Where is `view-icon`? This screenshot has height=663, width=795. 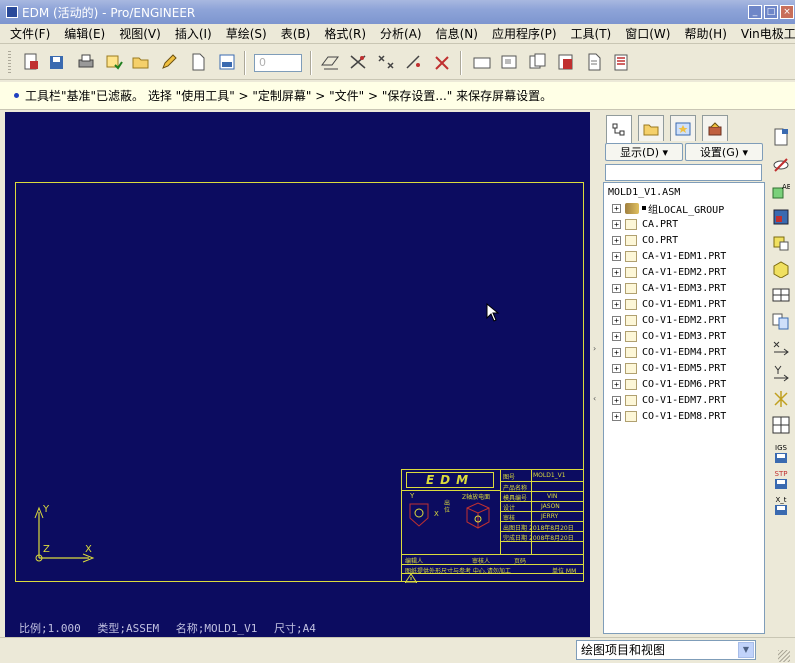 view-icon is located at coordinates (510, 62).